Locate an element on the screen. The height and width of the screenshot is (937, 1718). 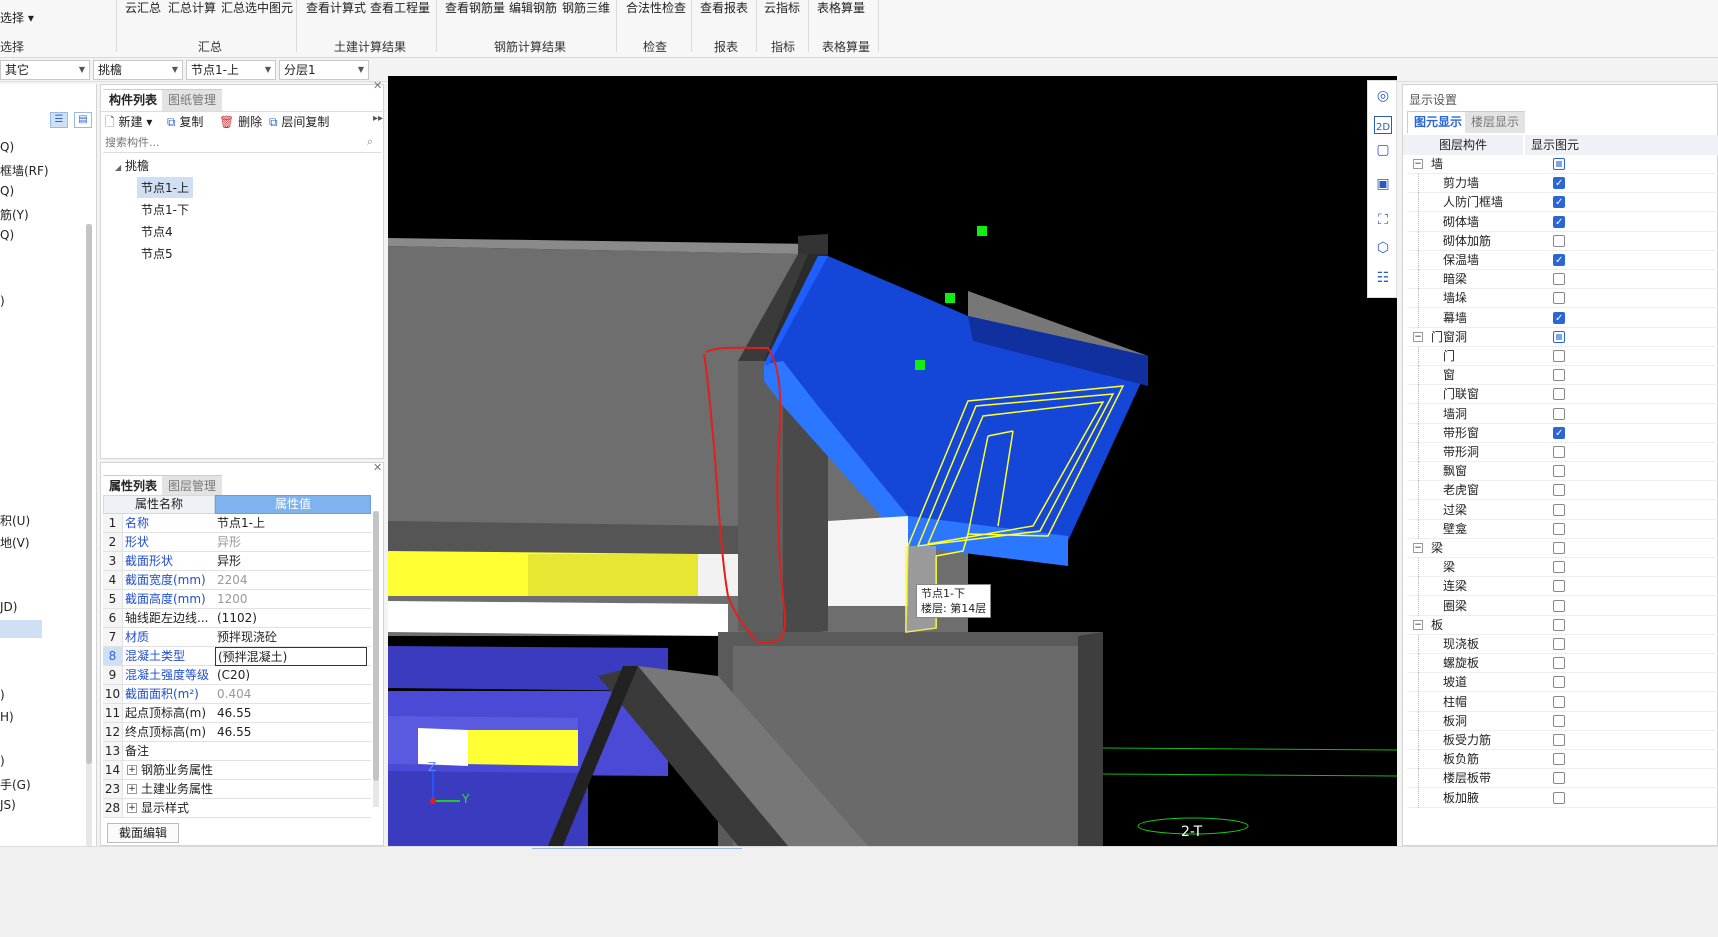
3d-cube-icon: ▢ is located at coordinates (1383, 153).